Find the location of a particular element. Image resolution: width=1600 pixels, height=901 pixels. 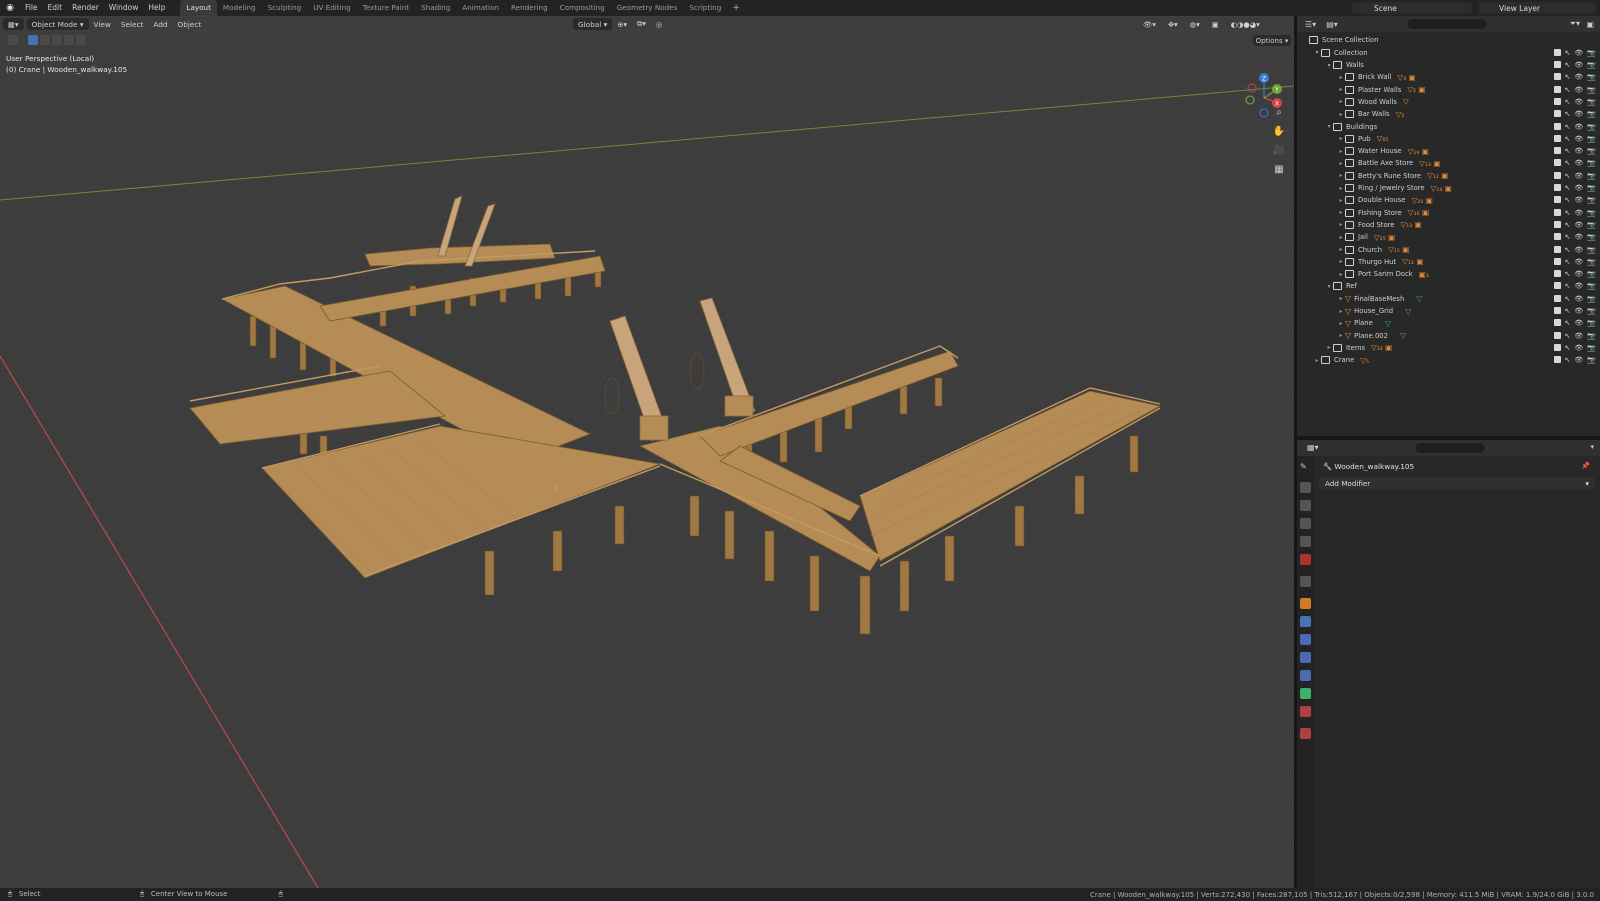

material-tab-icon is located at coordinates (1305, 711).